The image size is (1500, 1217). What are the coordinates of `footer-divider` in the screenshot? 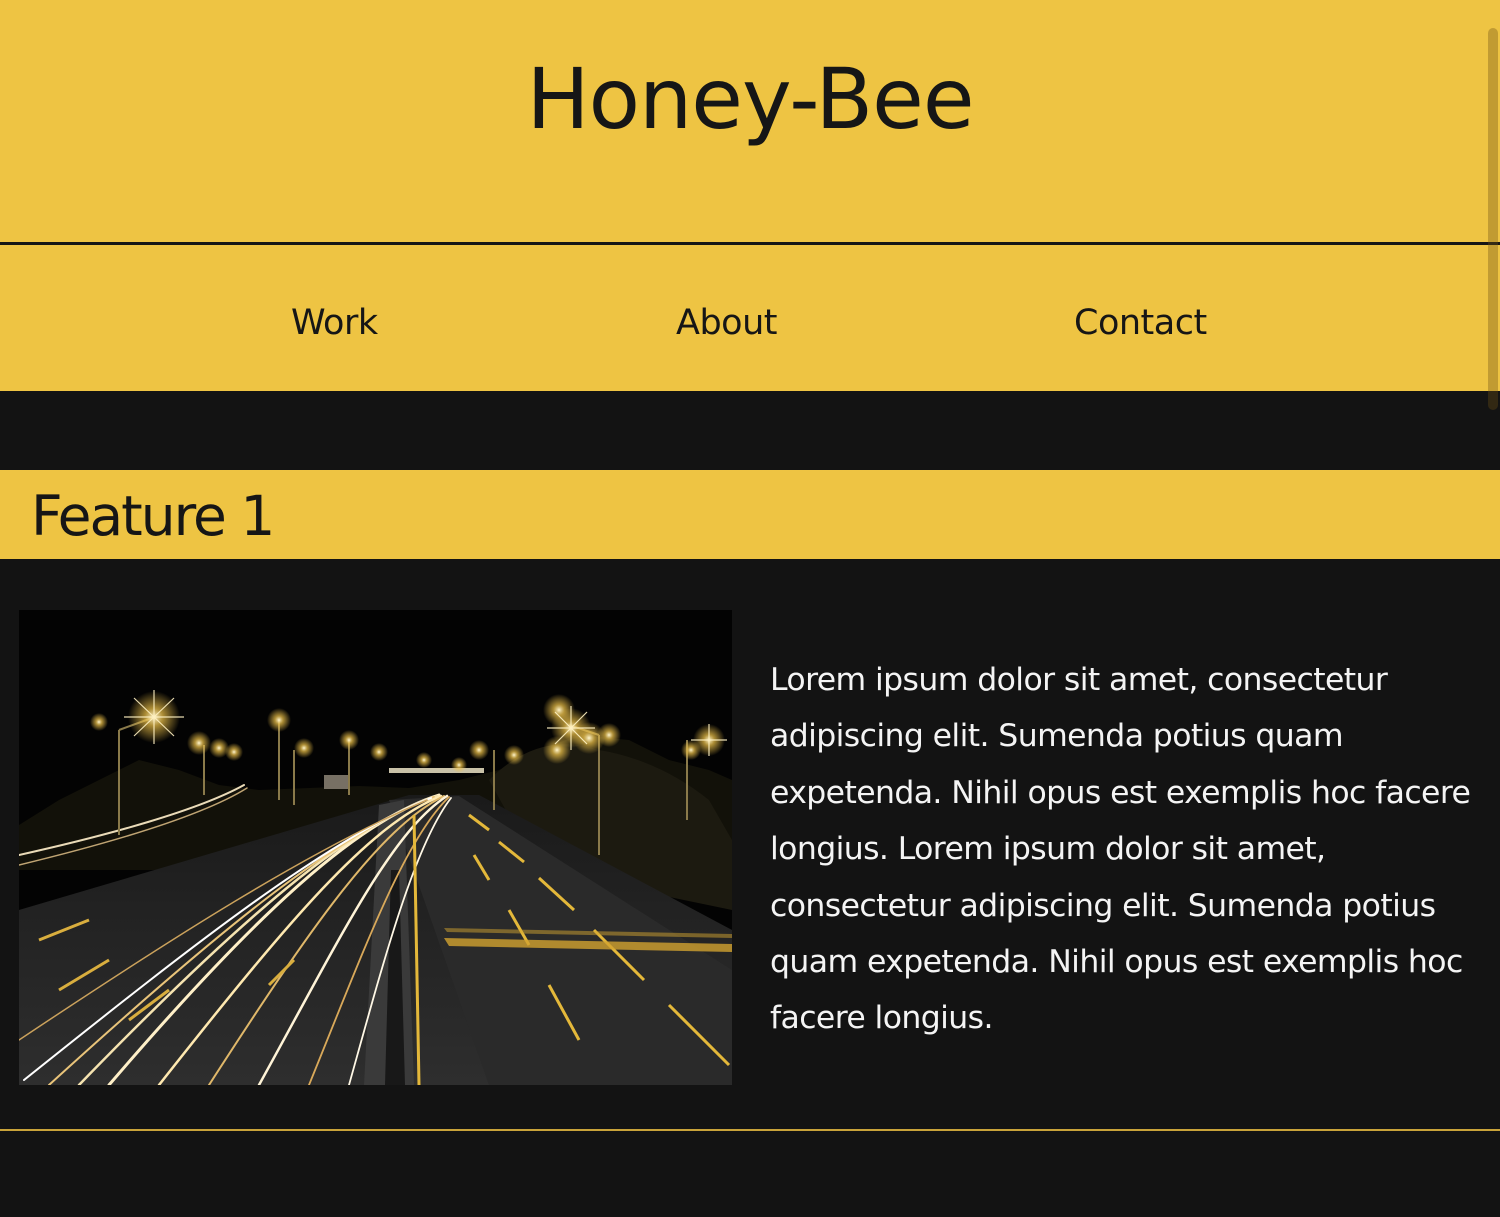 It's located at (750, 1130).